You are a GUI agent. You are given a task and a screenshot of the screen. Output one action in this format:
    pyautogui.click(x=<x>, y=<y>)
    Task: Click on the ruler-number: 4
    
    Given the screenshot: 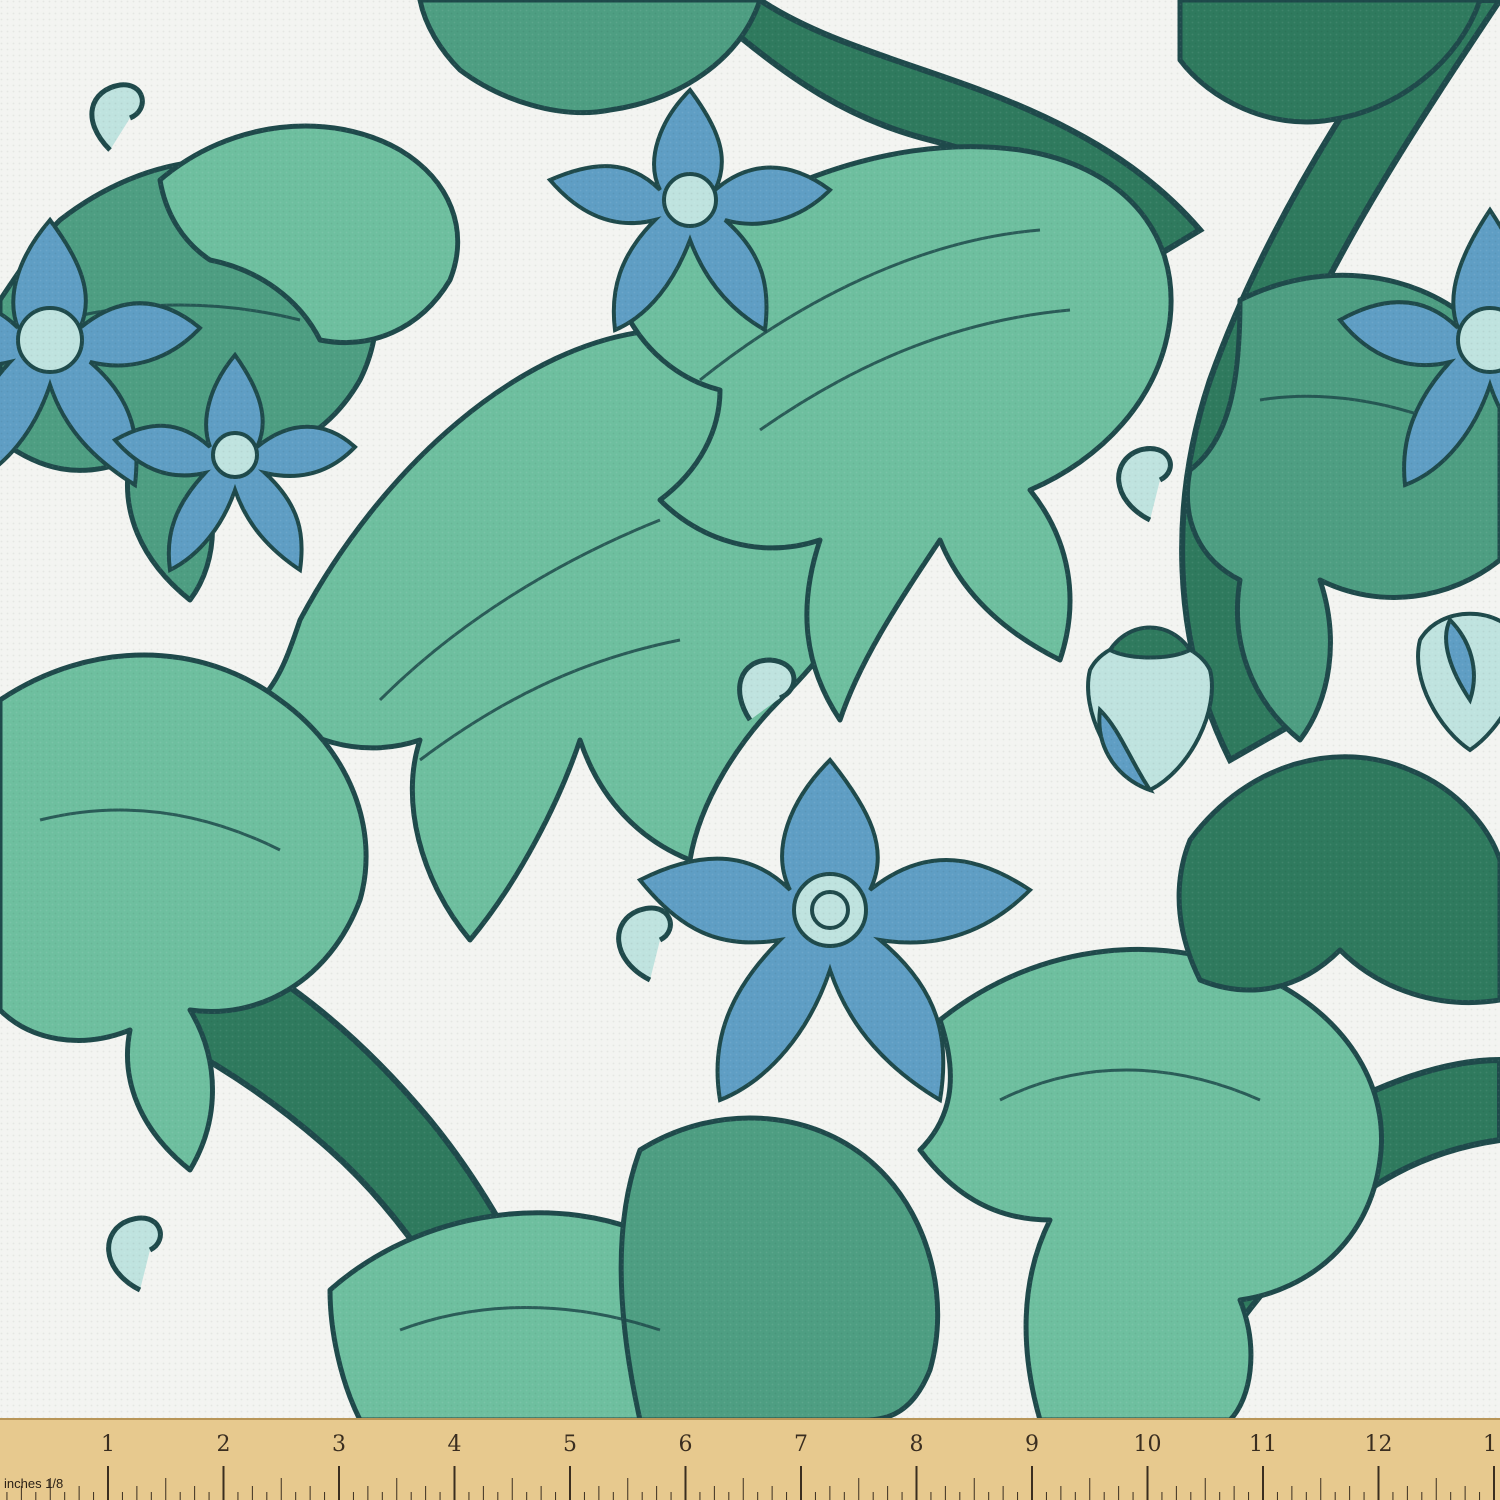 What is the action you would take?
    pyautogui.click(x=454, y=1444)
    